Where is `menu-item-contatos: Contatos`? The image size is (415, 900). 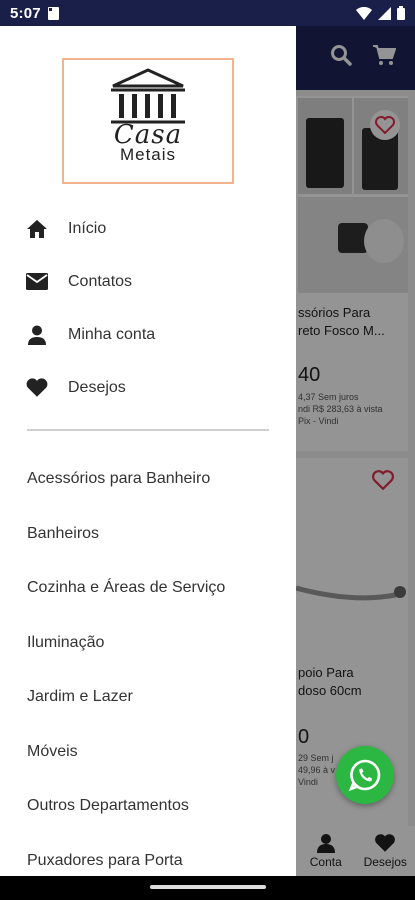 menu-item-contatos: Contatos is located at coordinates (148, 281).